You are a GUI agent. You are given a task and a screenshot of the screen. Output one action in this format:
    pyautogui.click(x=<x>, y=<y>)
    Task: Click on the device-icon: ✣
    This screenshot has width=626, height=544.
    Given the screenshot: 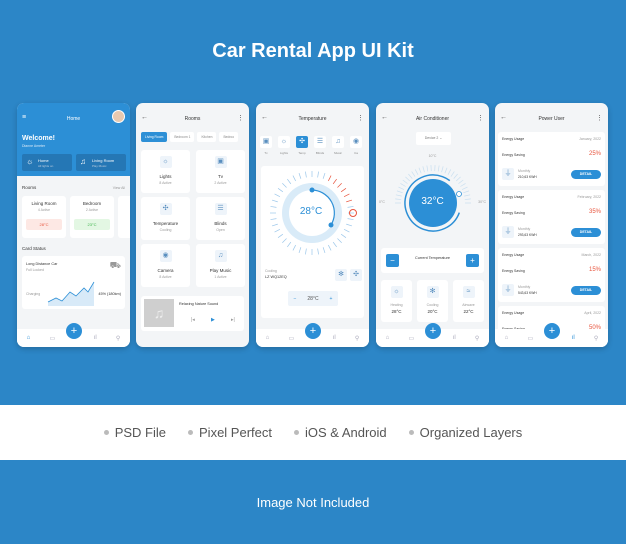 What is the action you would take?
    pyautogui.click(x=302, y=142)
    